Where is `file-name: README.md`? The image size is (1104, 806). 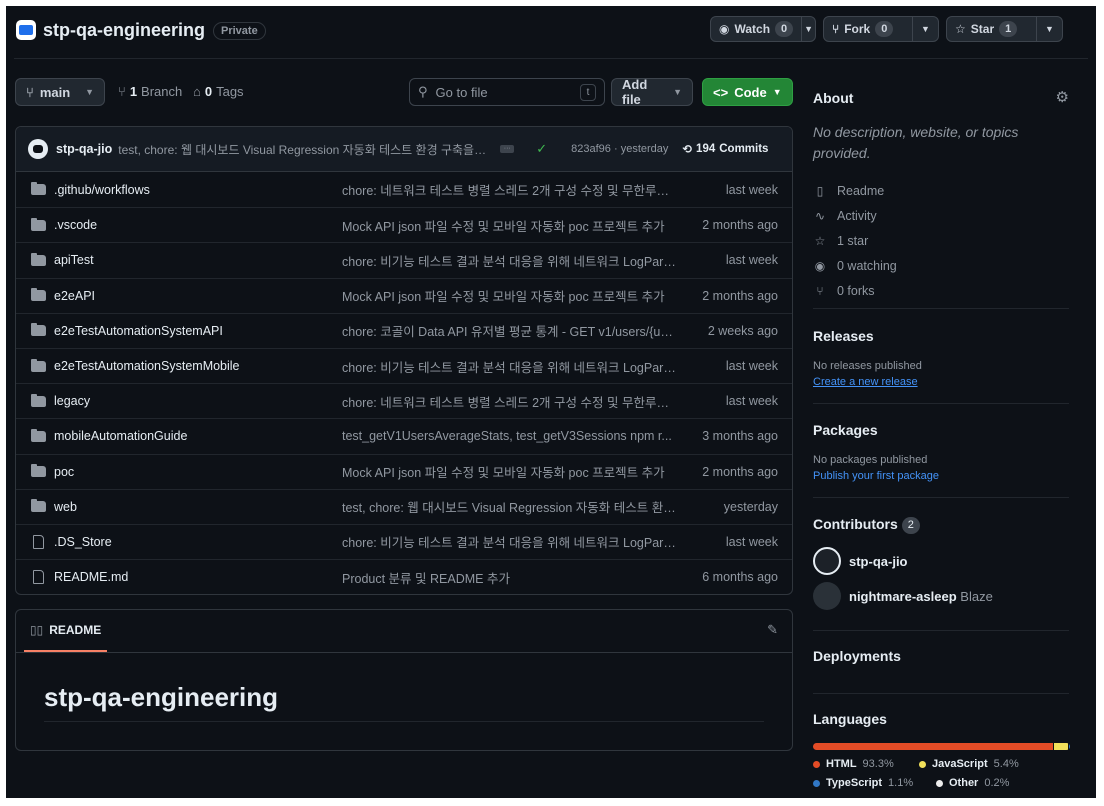
file-name: README.md is located at coordinates (198, 577).